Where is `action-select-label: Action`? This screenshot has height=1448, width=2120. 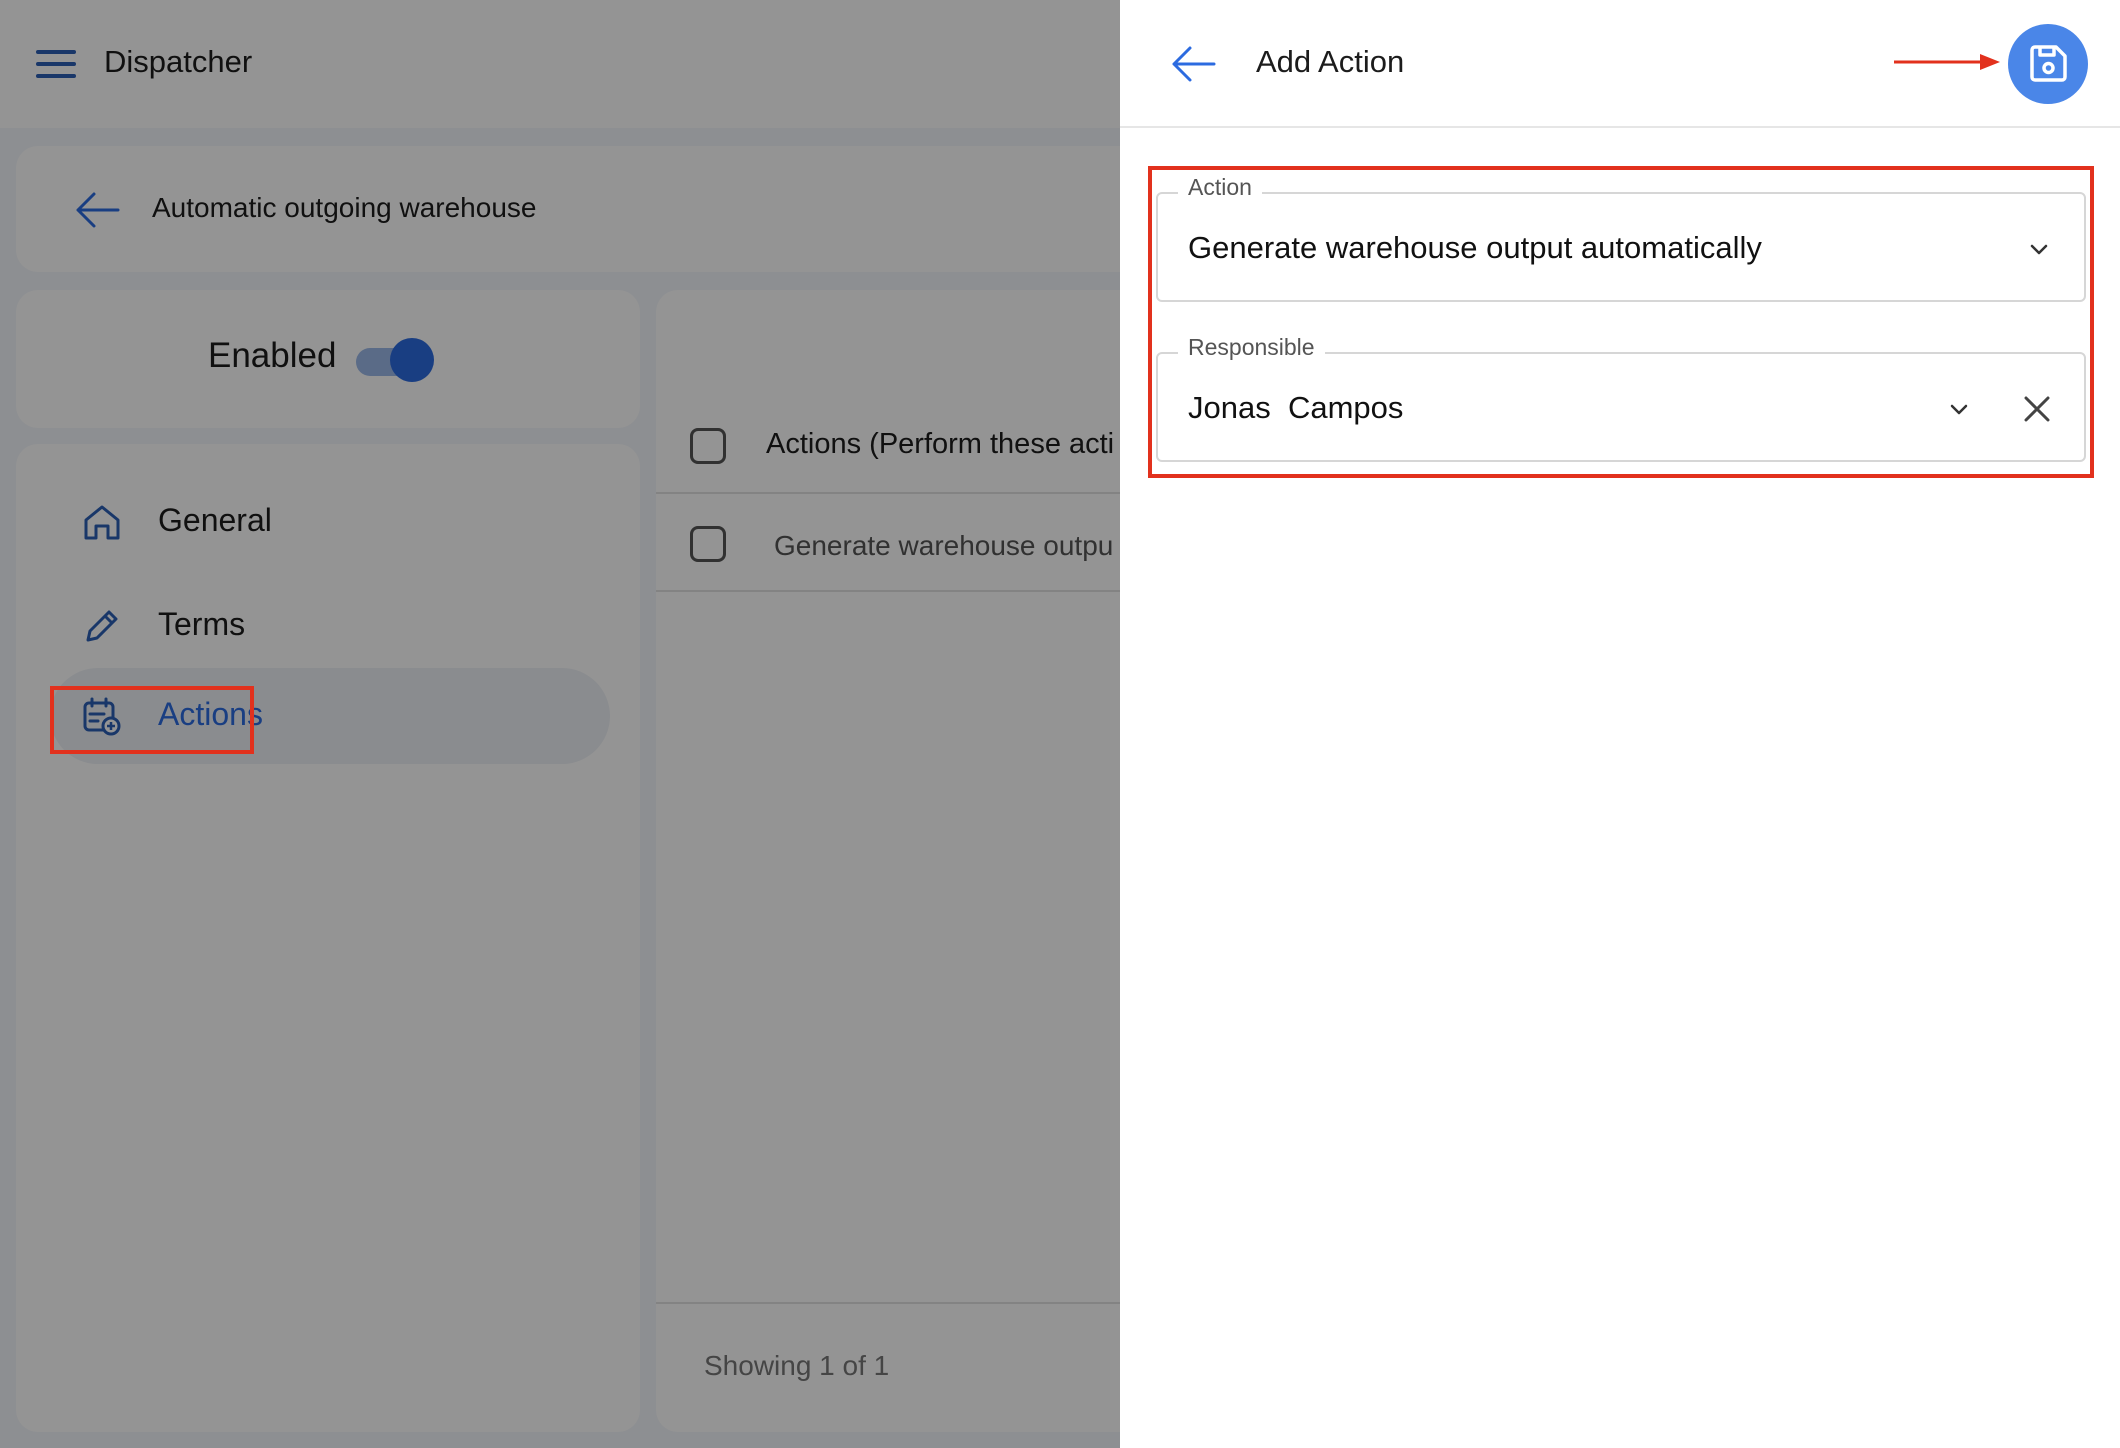 action-select-label: Action is located at coordinates (1220, 187).